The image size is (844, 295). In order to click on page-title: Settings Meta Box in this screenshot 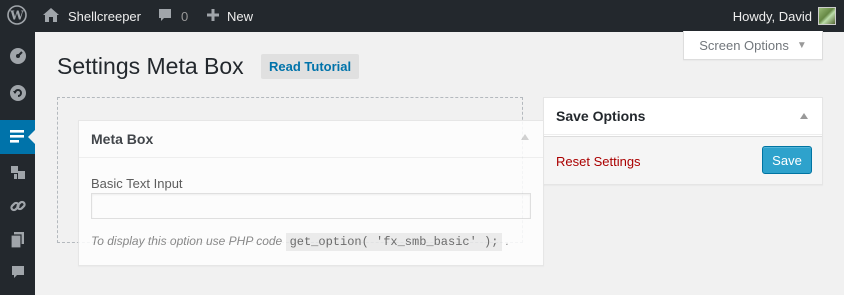, I will do `click(150, 66)`.